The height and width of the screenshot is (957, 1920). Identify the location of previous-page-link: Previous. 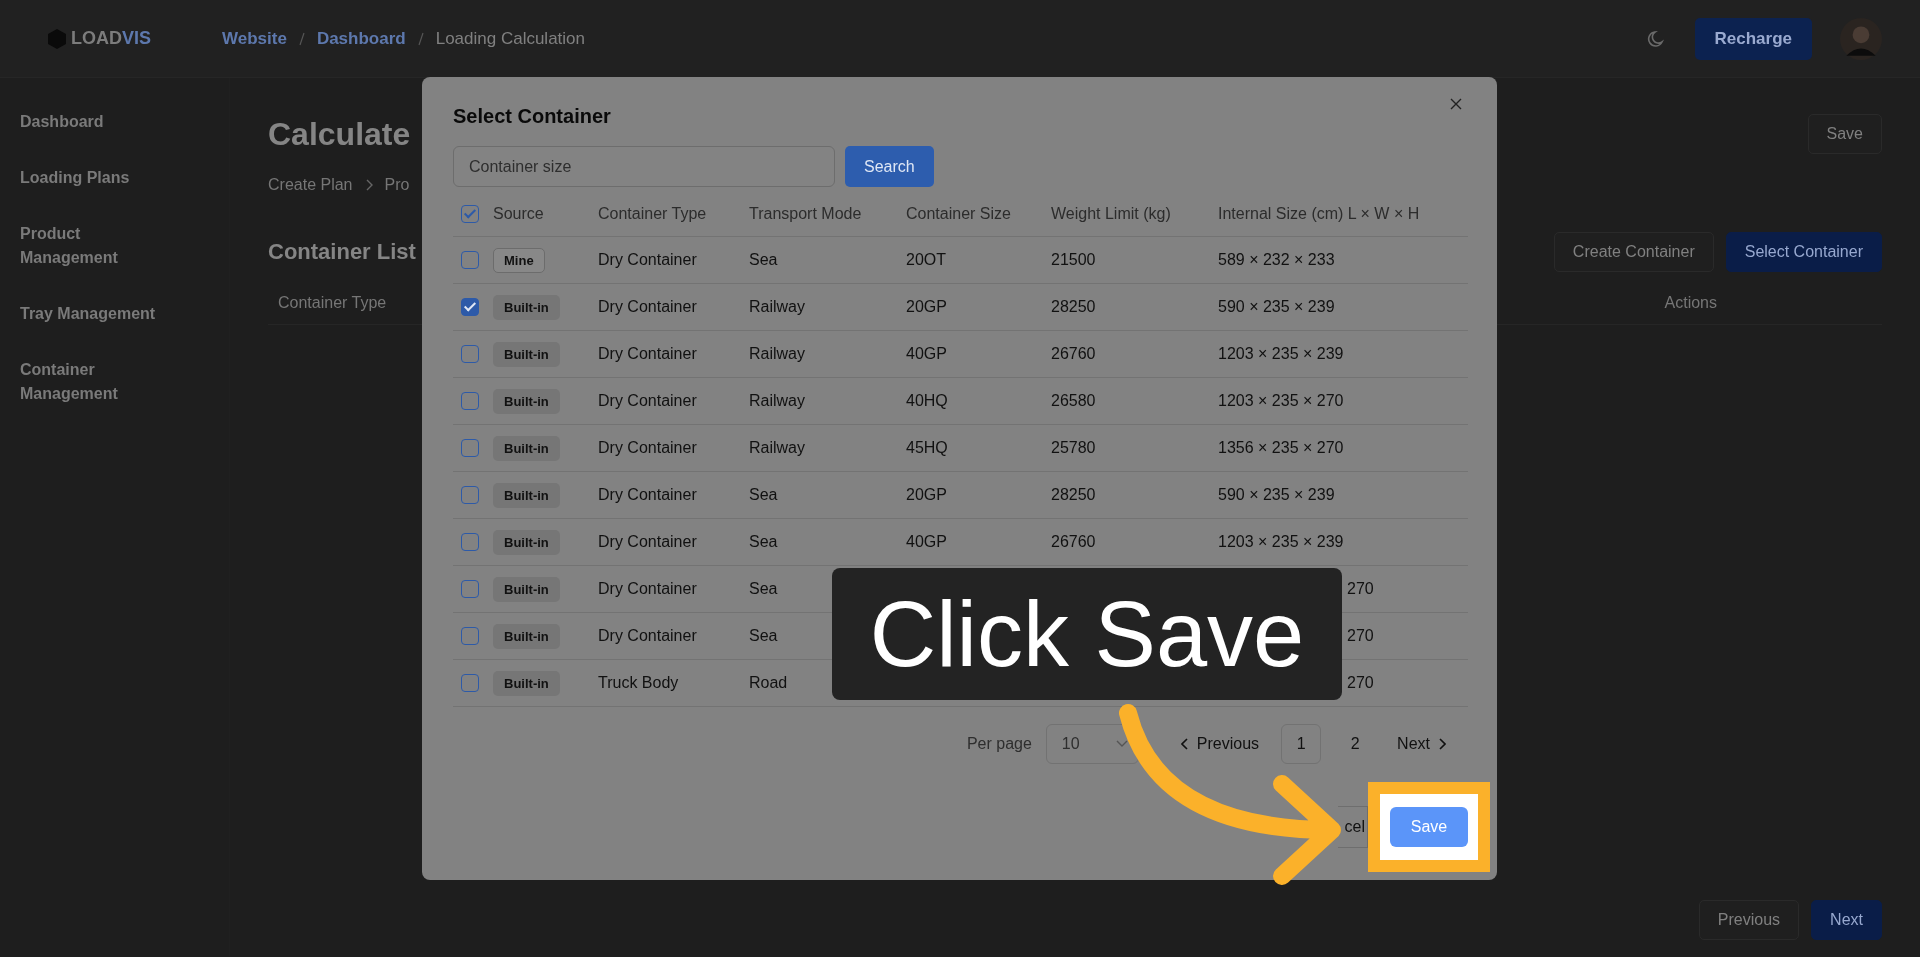
(1220, 744).